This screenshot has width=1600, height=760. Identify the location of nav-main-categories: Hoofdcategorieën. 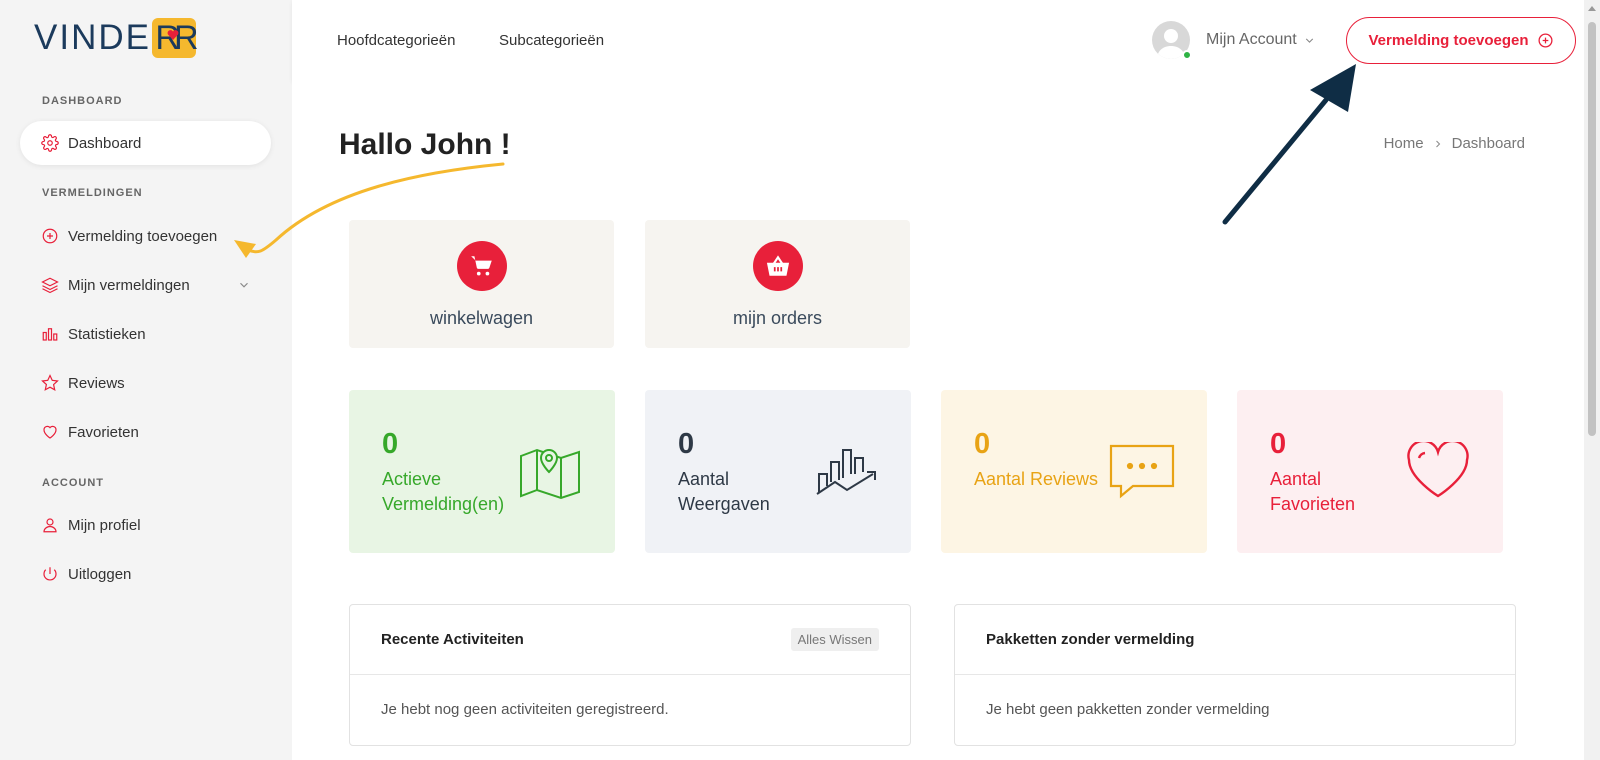
(396, 40).